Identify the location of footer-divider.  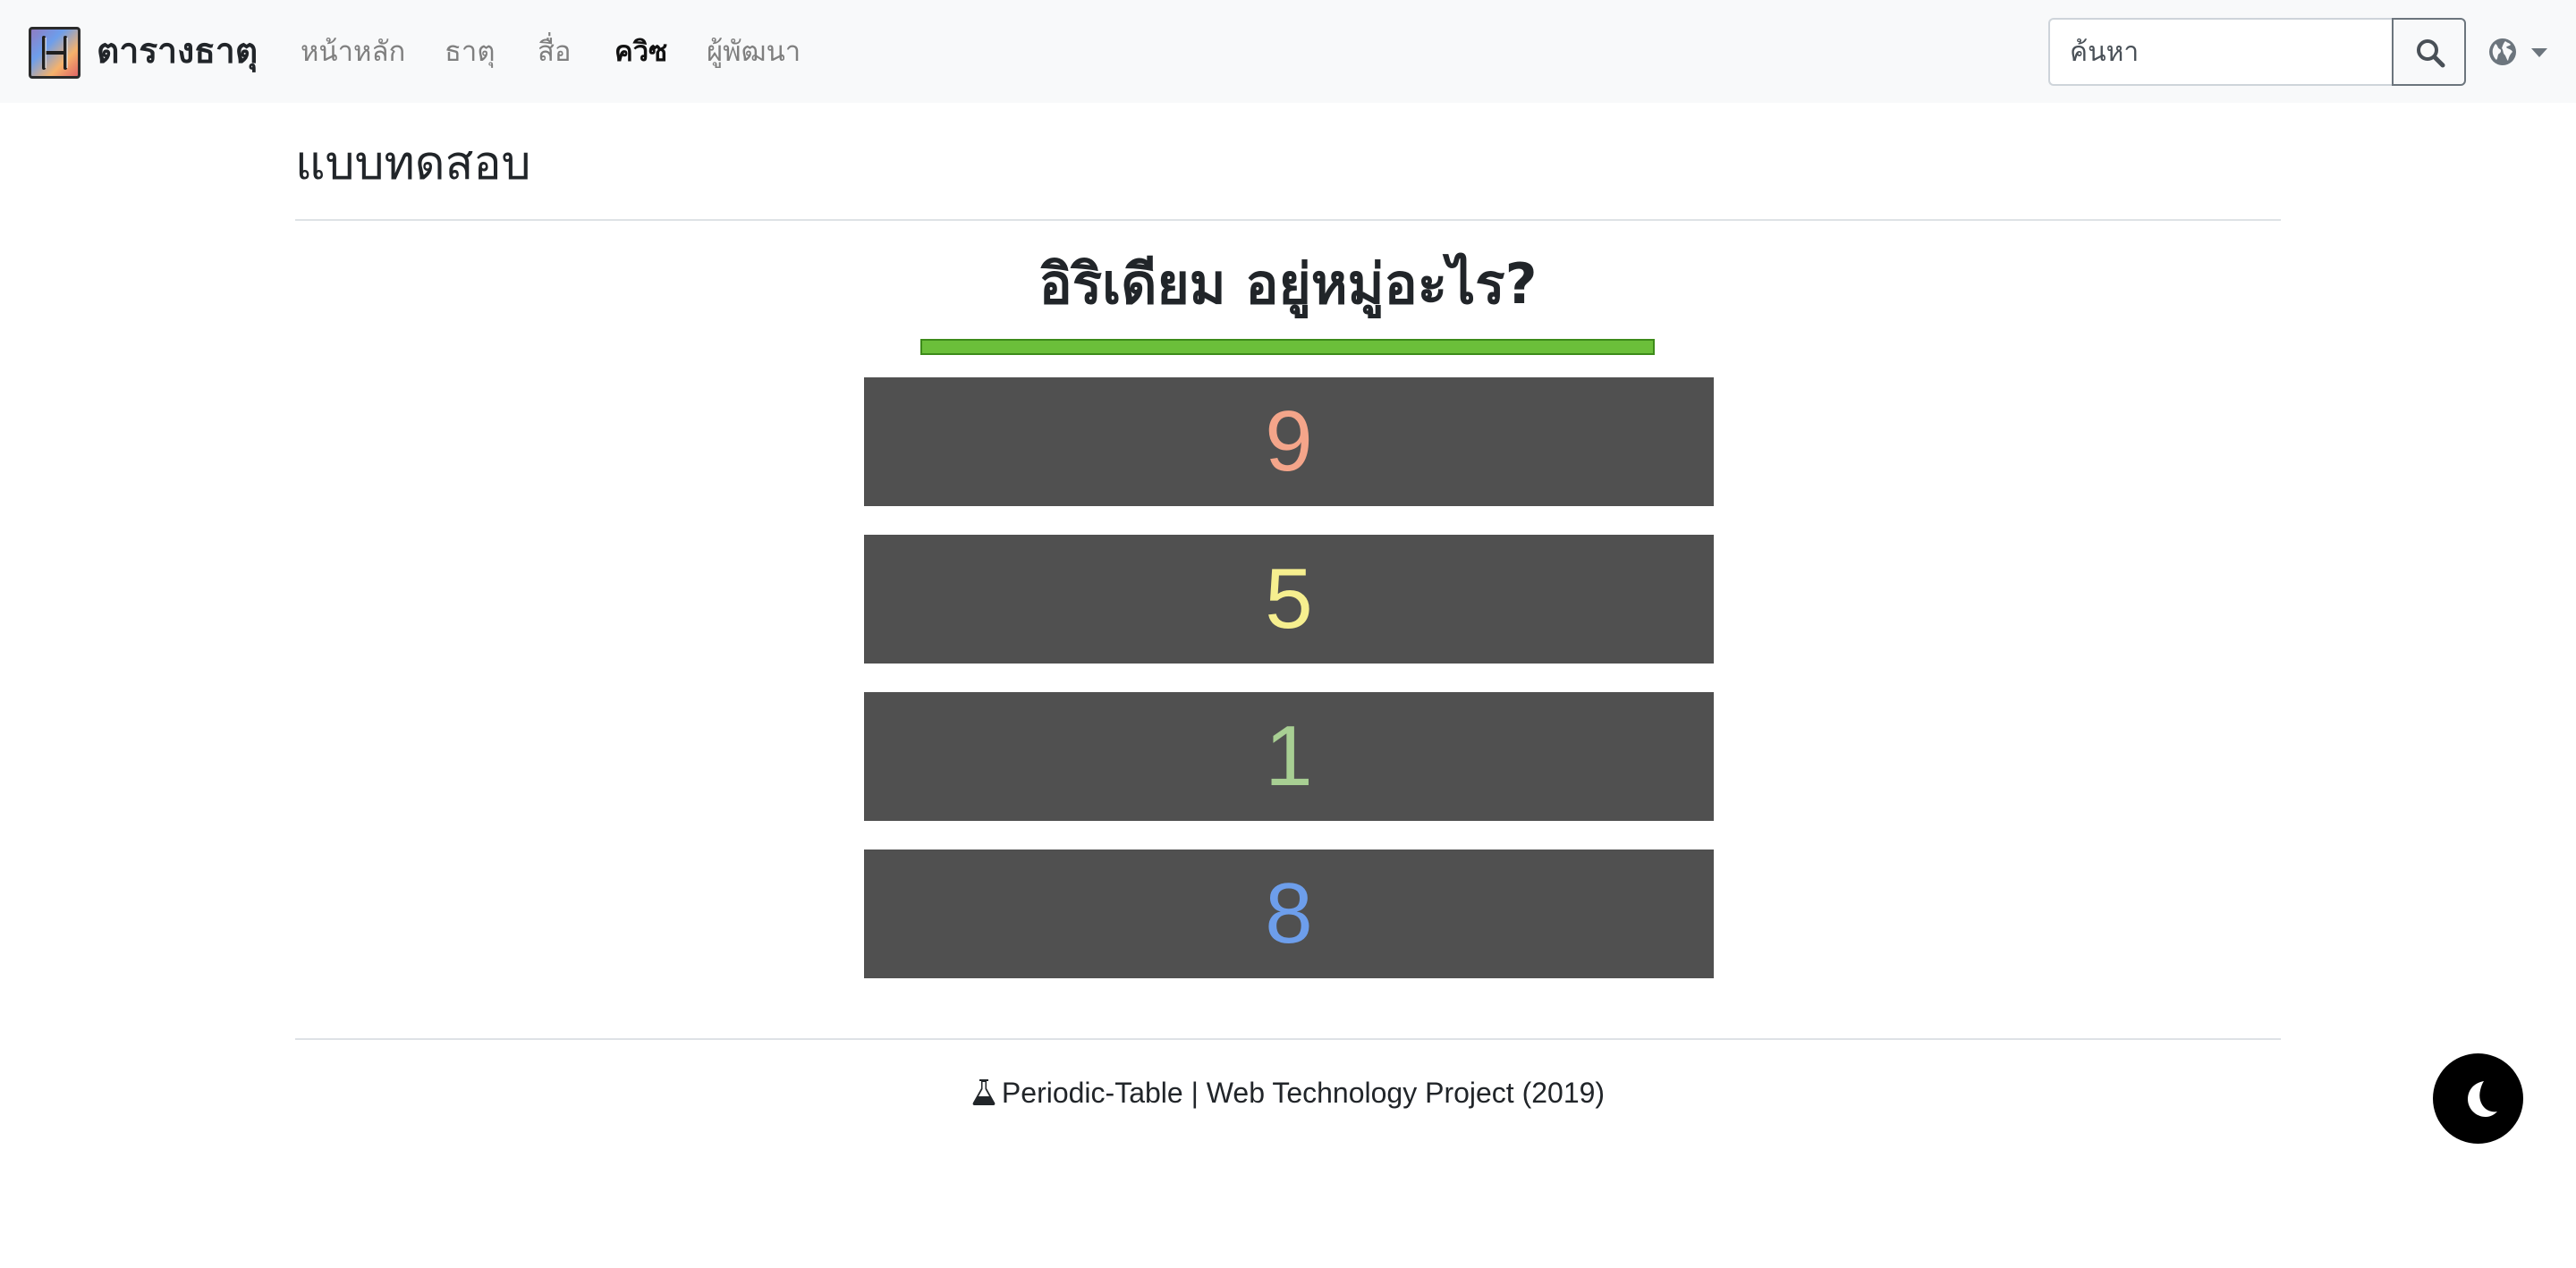
(1288, 1039).